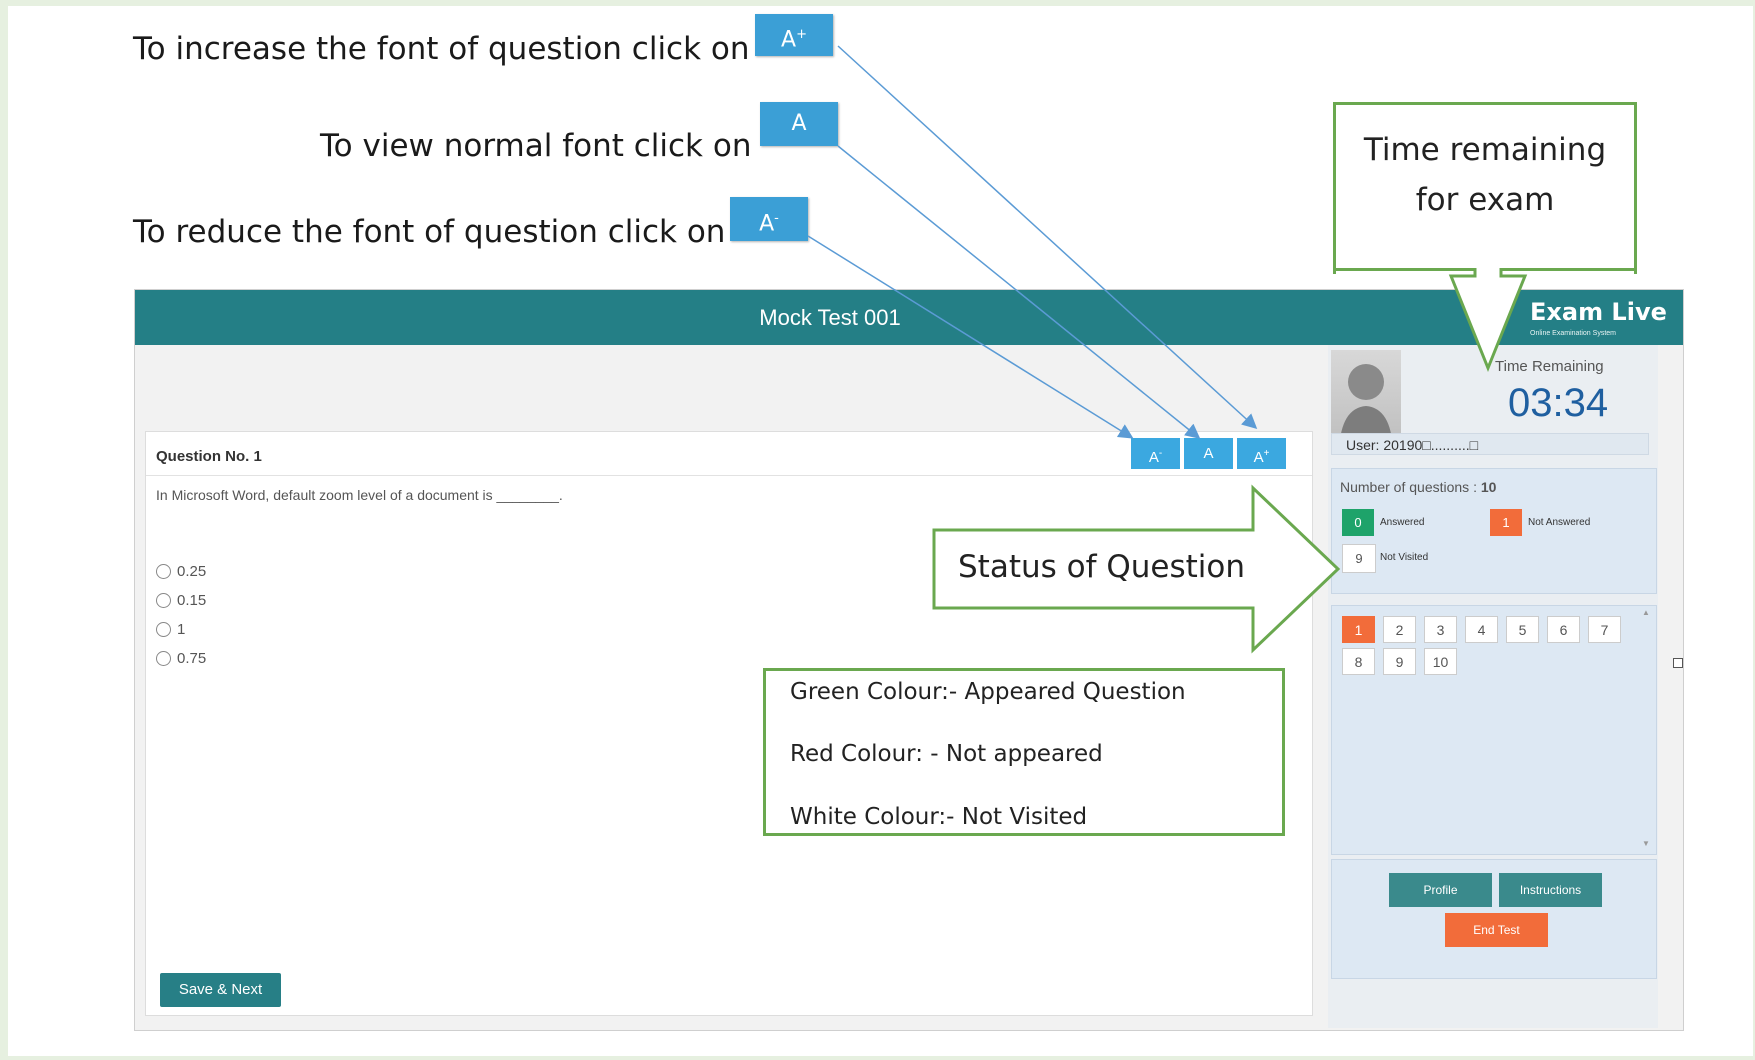 Image resolution: width=1755 pixels, height=1060 pixels. What do you see at coordinates (970, 337) in the screenshot?
I see `reduce-arrow` at bounding box center [970, 337].